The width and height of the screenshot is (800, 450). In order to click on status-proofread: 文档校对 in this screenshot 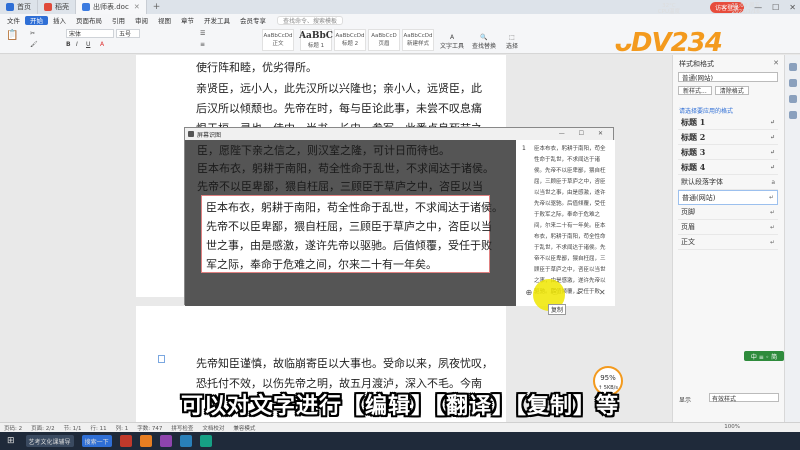, I will do `click(213, 428)`.